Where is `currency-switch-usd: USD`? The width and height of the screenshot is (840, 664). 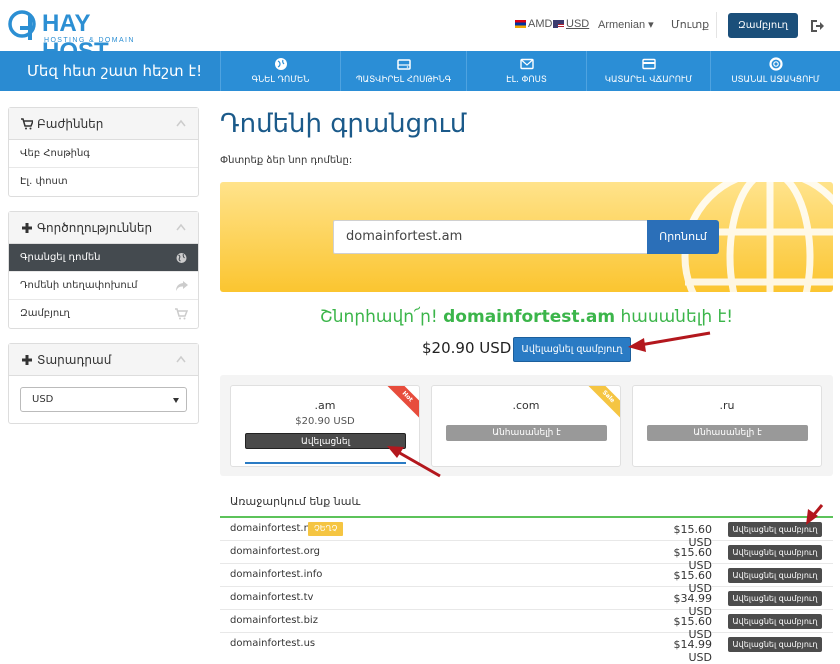
currency-switch-usd: USD is located at coordinates (571, 24).